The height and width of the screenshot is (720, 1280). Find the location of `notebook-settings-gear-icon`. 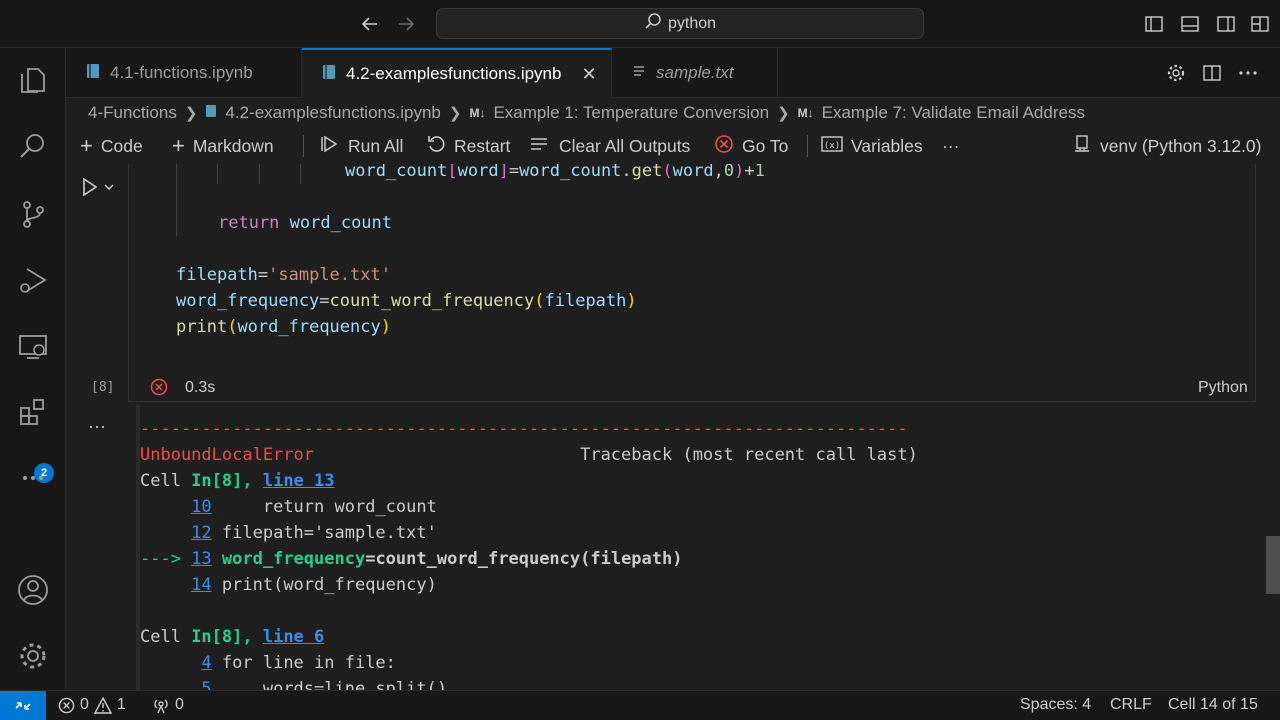

notebook-settings-gear-icon is located at coordinates (1176, 73).